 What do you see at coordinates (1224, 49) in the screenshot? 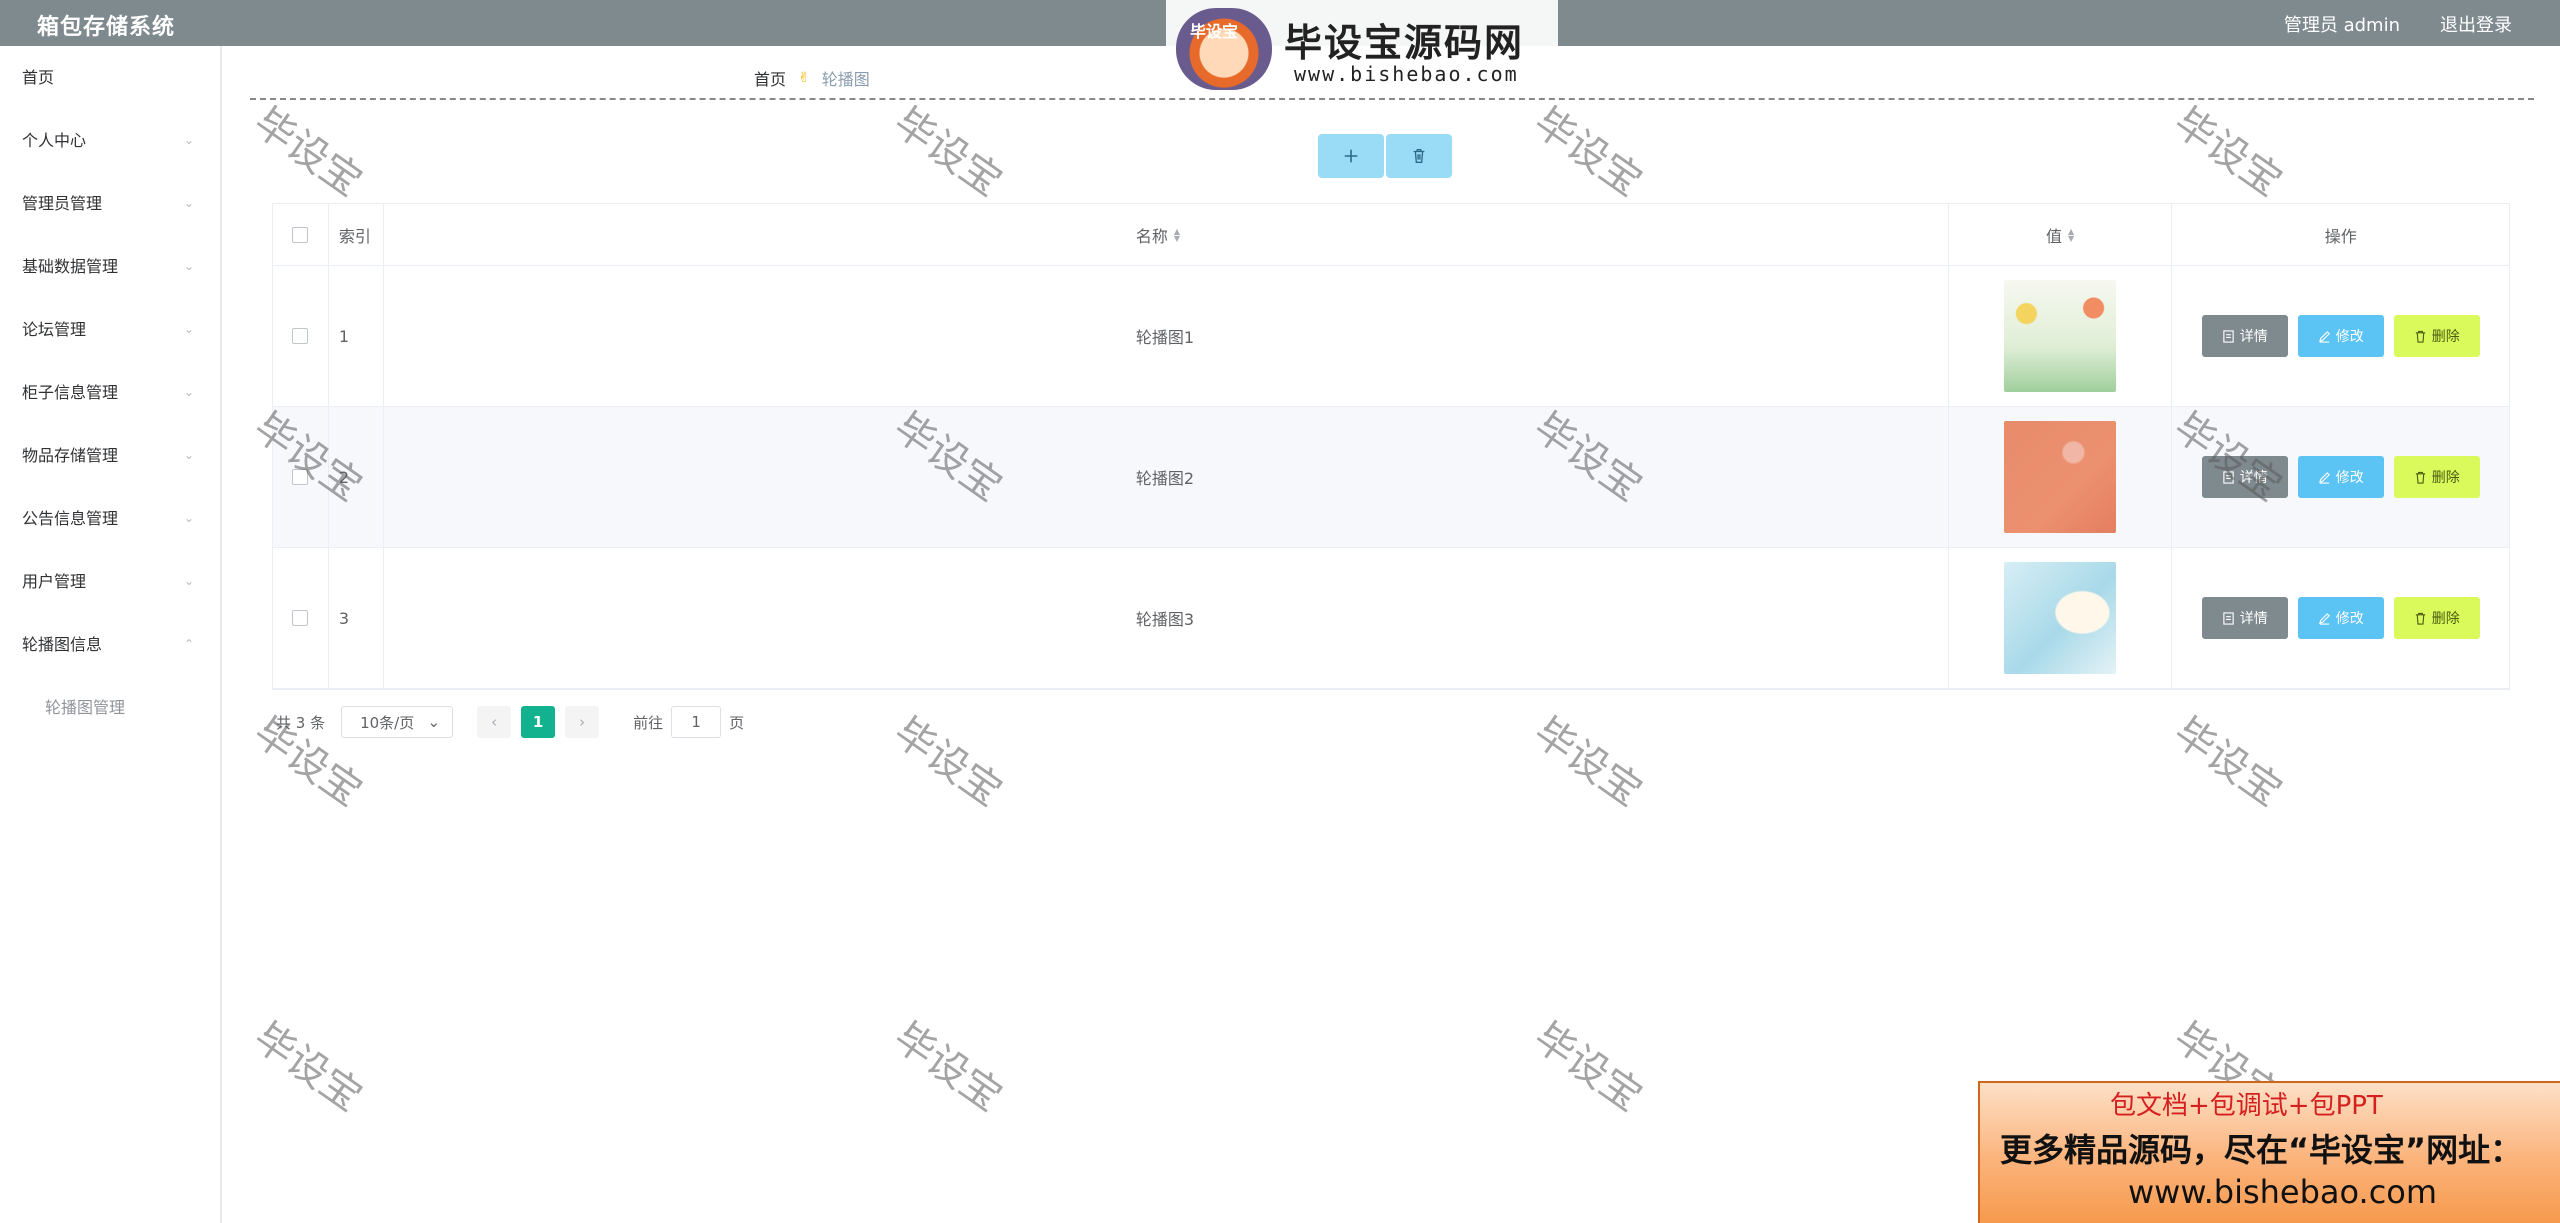
I see `logo-badge-icon: 毕设宝` at bounding box center [1224, 49].